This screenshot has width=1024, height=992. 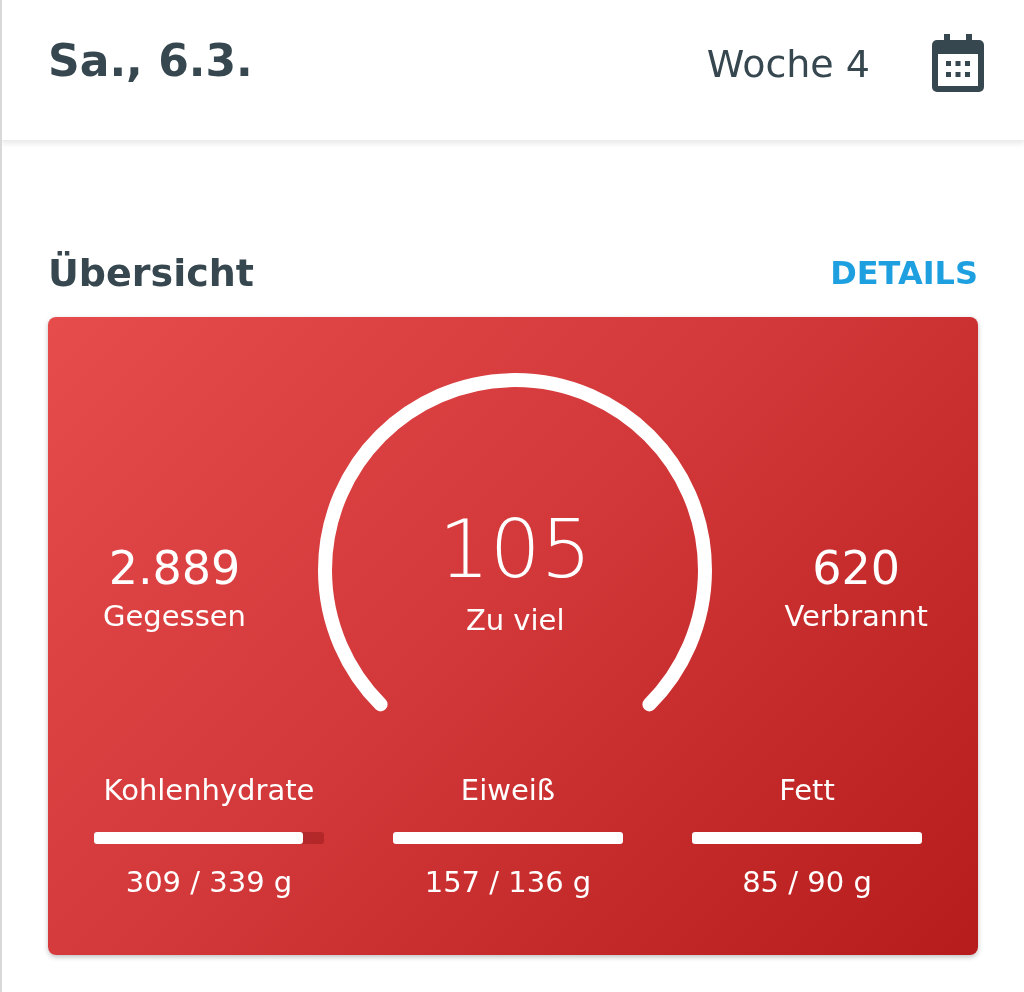 What do you see at coordinates (856, 616) in the screenshot?
I see `burned-label: Verbrannt` at bounding box center [856, 616].